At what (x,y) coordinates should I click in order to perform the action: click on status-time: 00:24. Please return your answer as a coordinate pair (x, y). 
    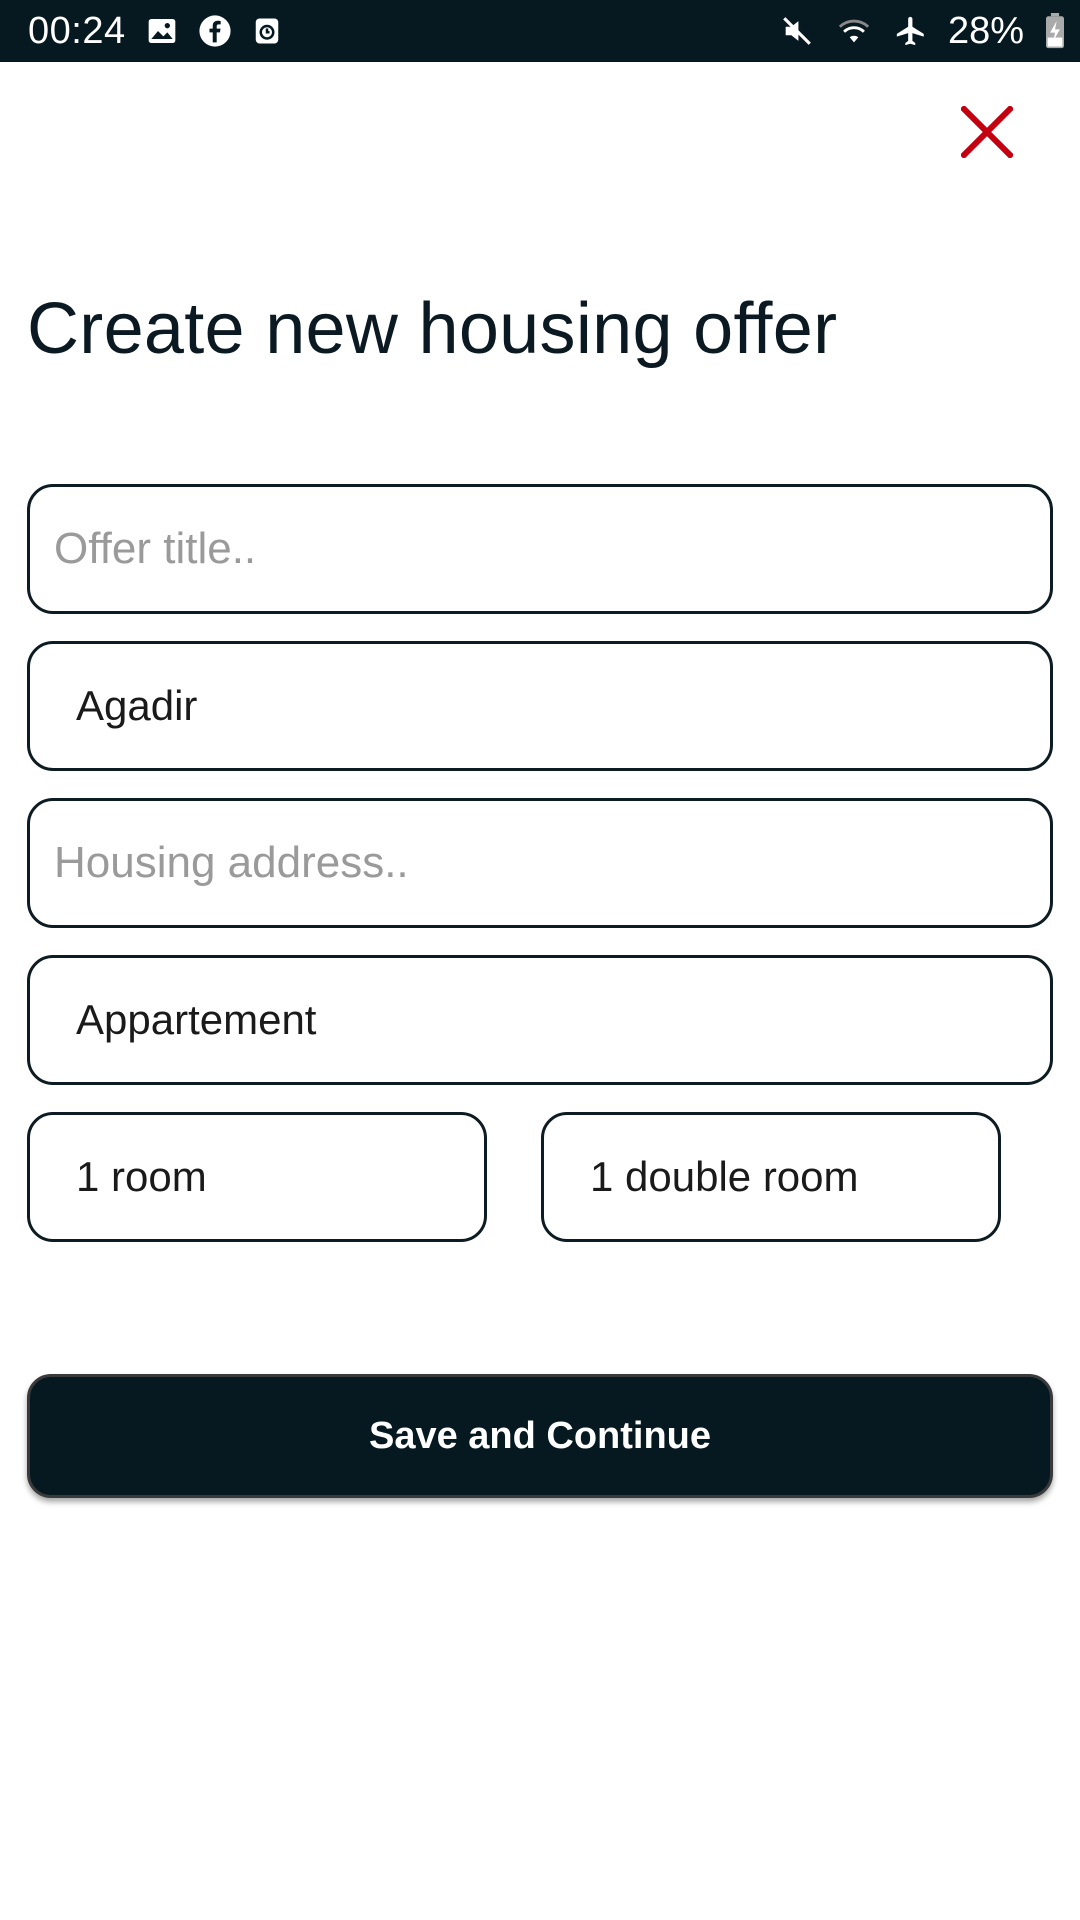
    Looking at the image, I should click on (77, 30).